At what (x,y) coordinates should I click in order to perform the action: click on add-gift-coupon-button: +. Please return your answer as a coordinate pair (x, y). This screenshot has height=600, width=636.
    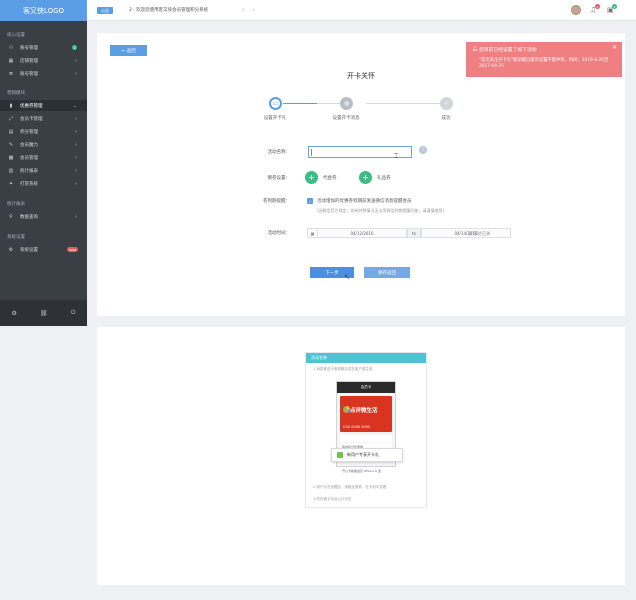
    Looking at the image, I should click on (365, 177).